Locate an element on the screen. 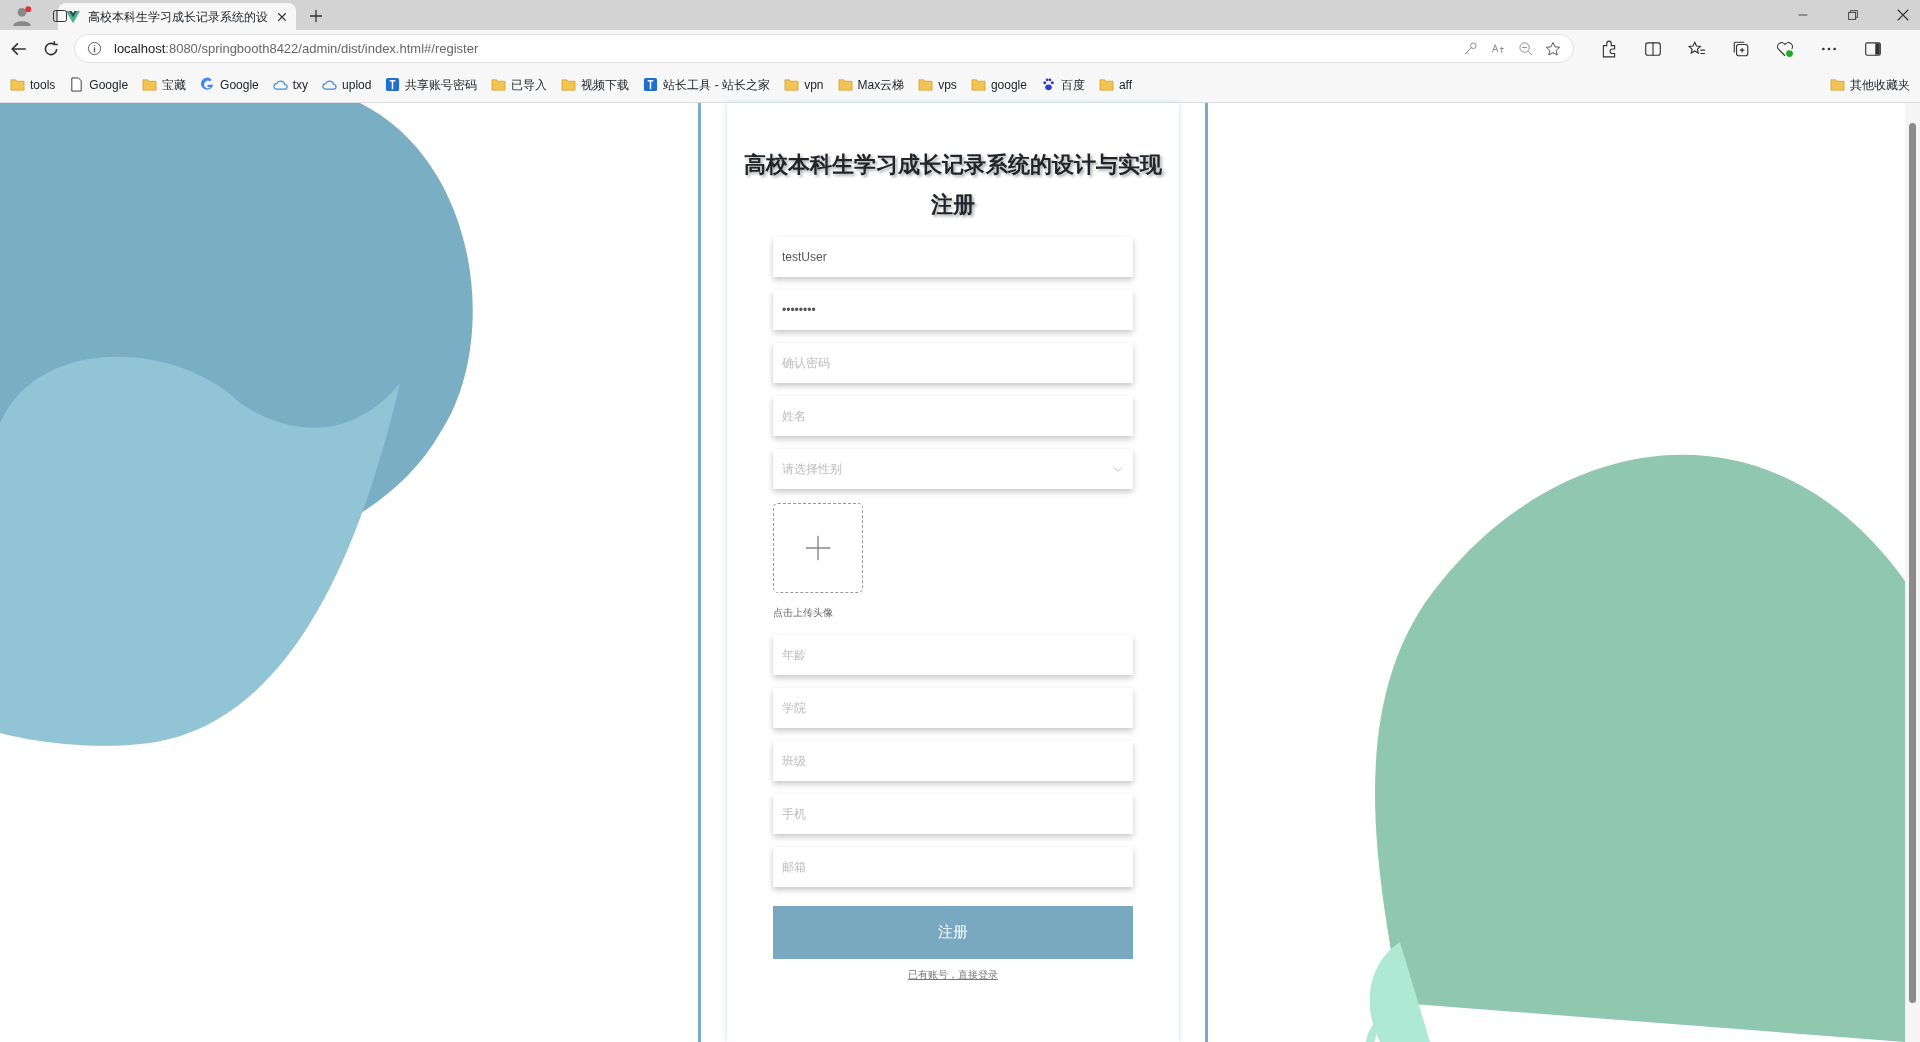 The height and width of the screenshot is (1042, 1920). form-title: 高校本科生学习成长记录系统的设计与实现 is located at coordinates (953, 165).